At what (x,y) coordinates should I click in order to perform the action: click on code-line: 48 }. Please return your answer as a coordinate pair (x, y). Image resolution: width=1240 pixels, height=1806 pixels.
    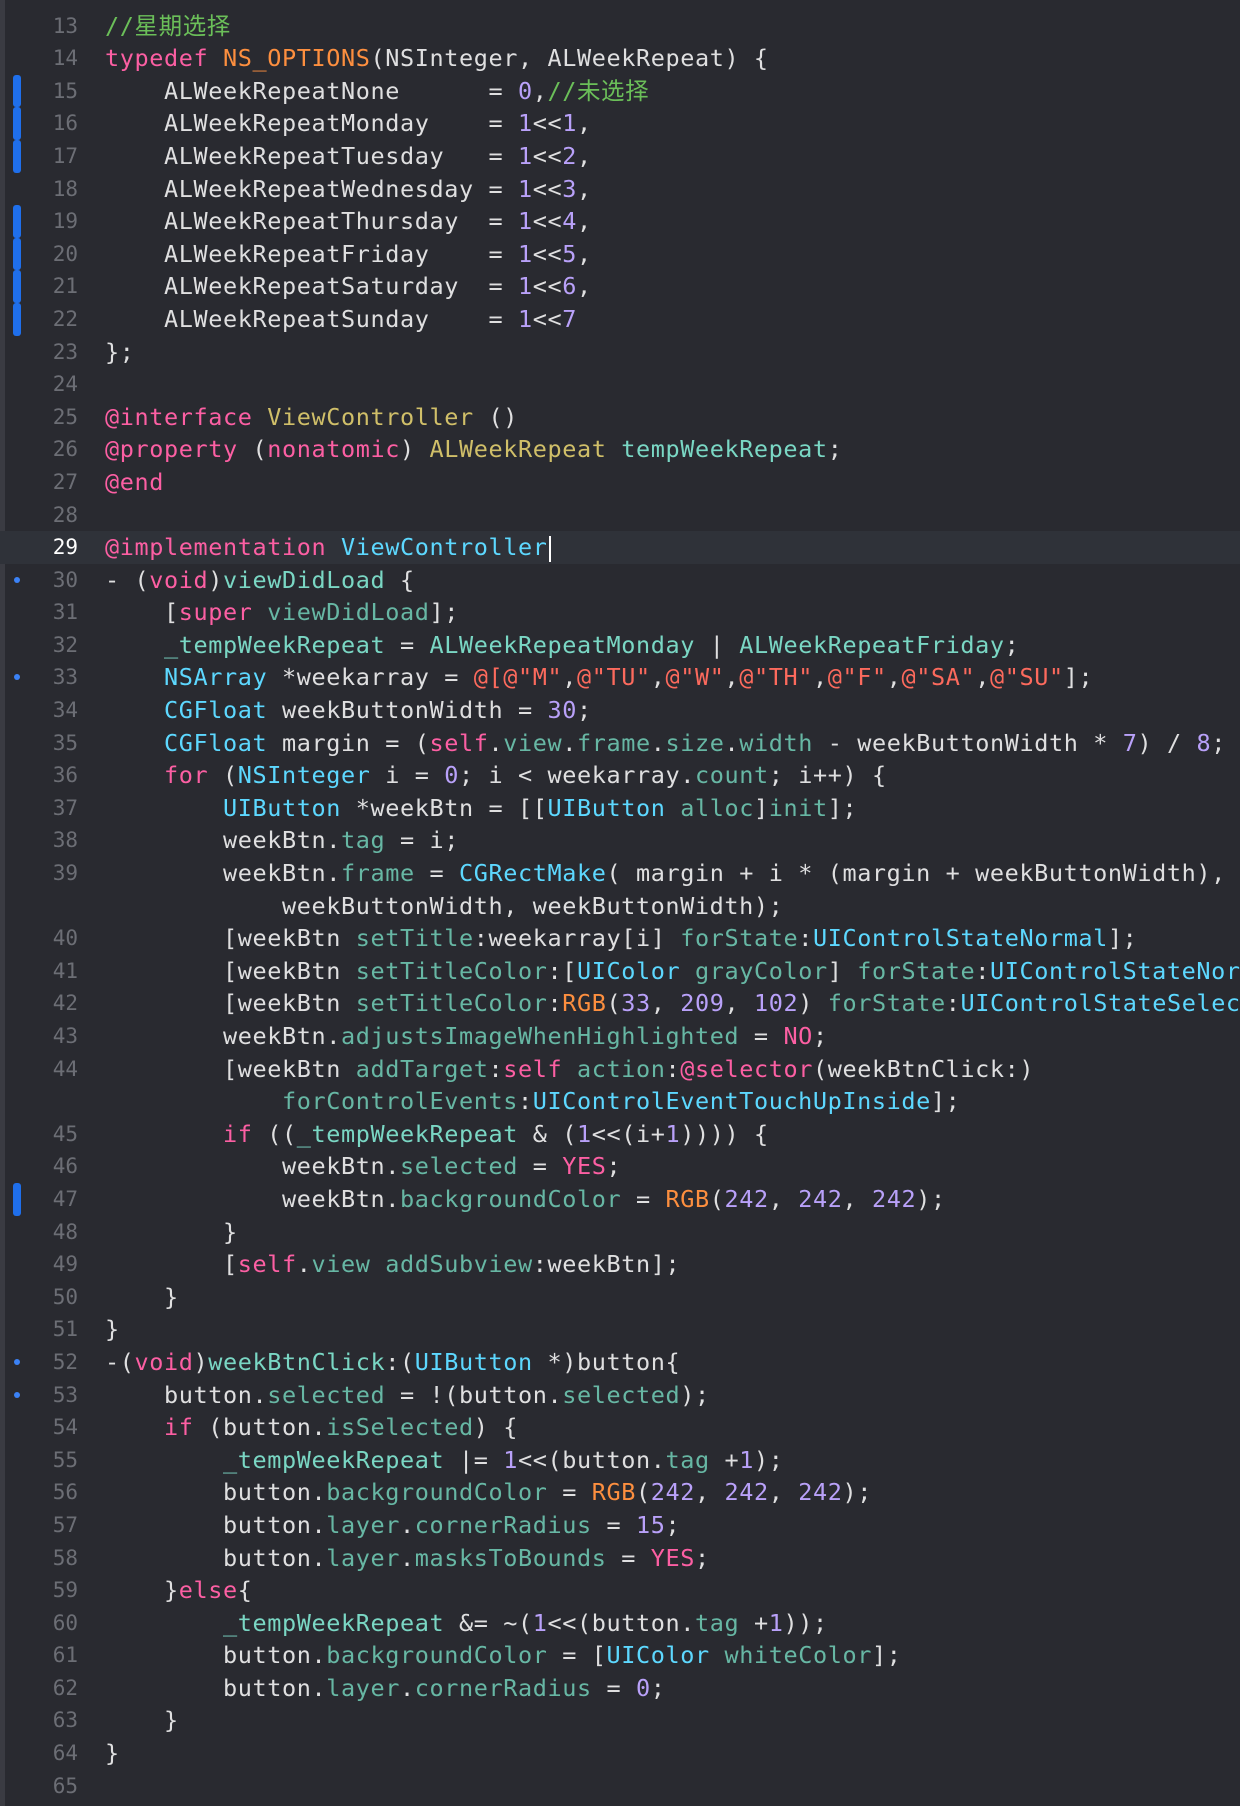
    Looking at the image, I should click on (620, 1232).